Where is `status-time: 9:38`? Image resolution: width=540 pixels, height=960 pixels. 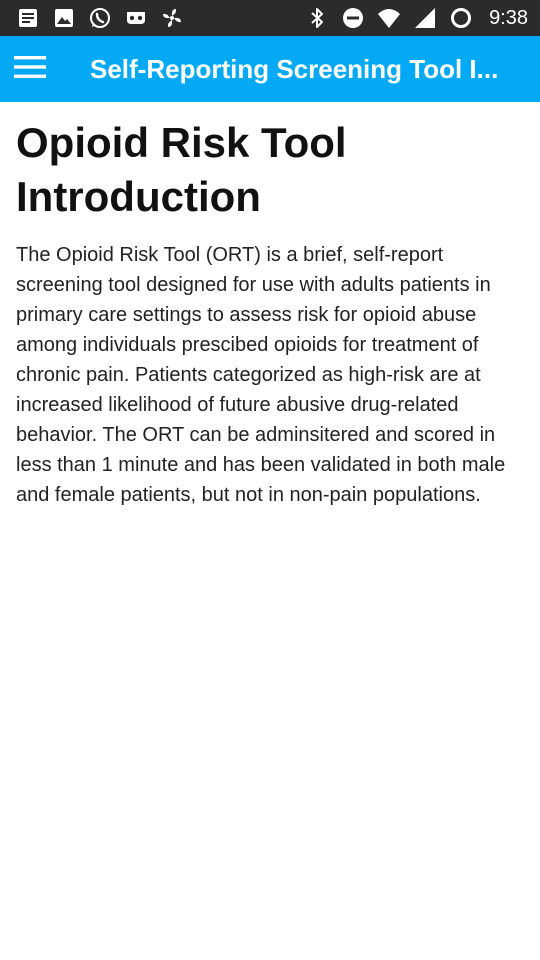 status-time: 9:38 is located at coordinates (508, 17).